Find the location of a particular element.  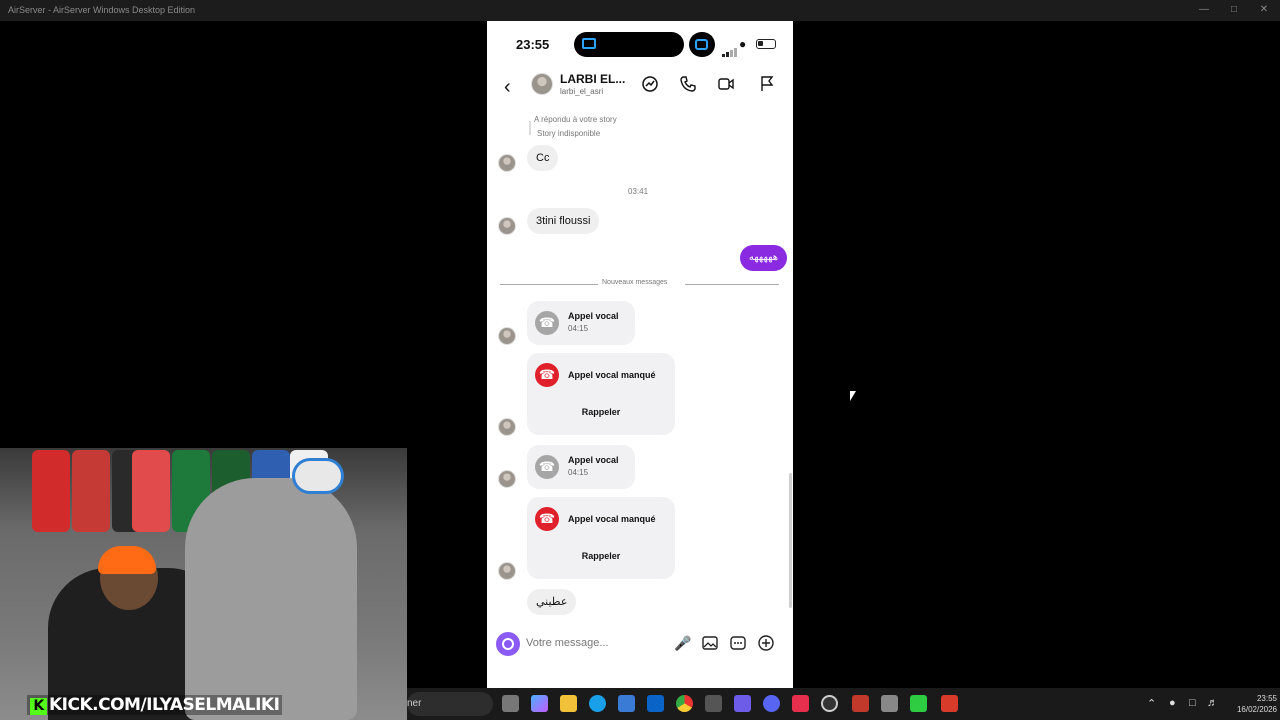

kick-banner: K KICK.COM/ILYASELMALIKI is located at coordinates (155, 705).